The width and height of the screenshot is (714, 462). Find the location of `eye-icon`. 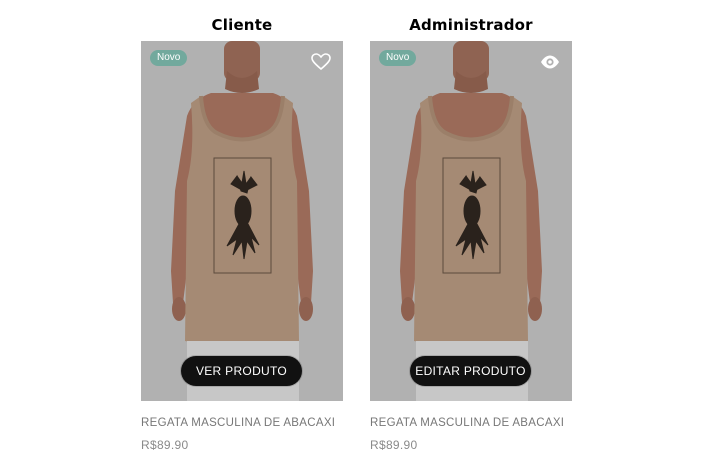

eye-icon is located at coordinates (550, 62).